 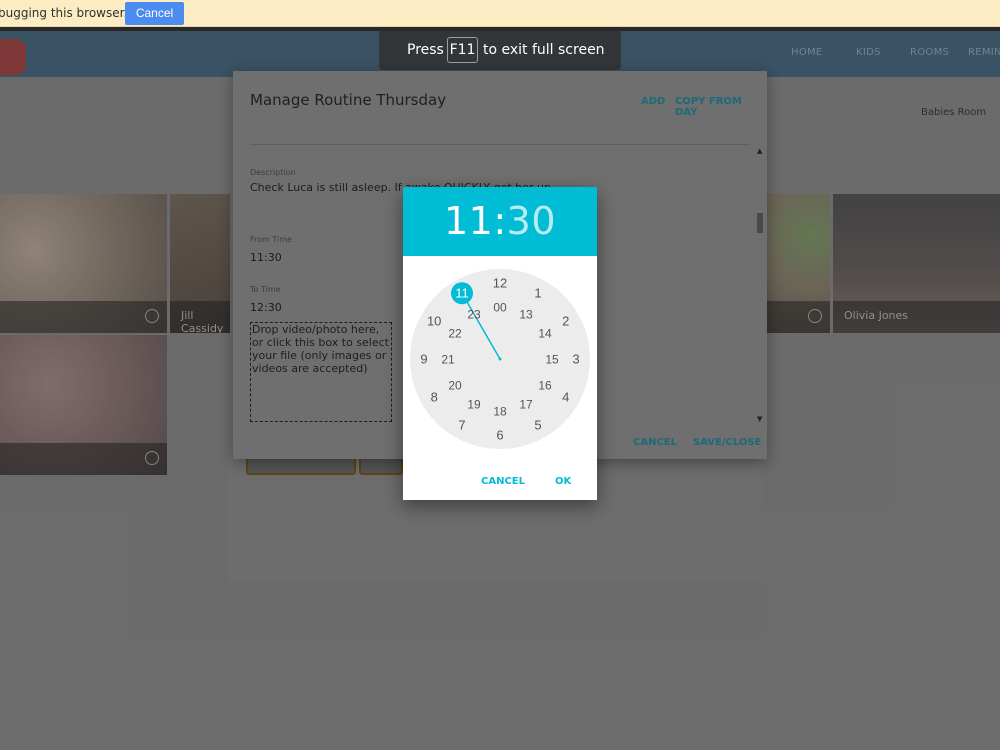 What do you see at coordinates (575, 359) in the screenshot?
I see `hour-label-3: 3` at bounding box center [575, 359].